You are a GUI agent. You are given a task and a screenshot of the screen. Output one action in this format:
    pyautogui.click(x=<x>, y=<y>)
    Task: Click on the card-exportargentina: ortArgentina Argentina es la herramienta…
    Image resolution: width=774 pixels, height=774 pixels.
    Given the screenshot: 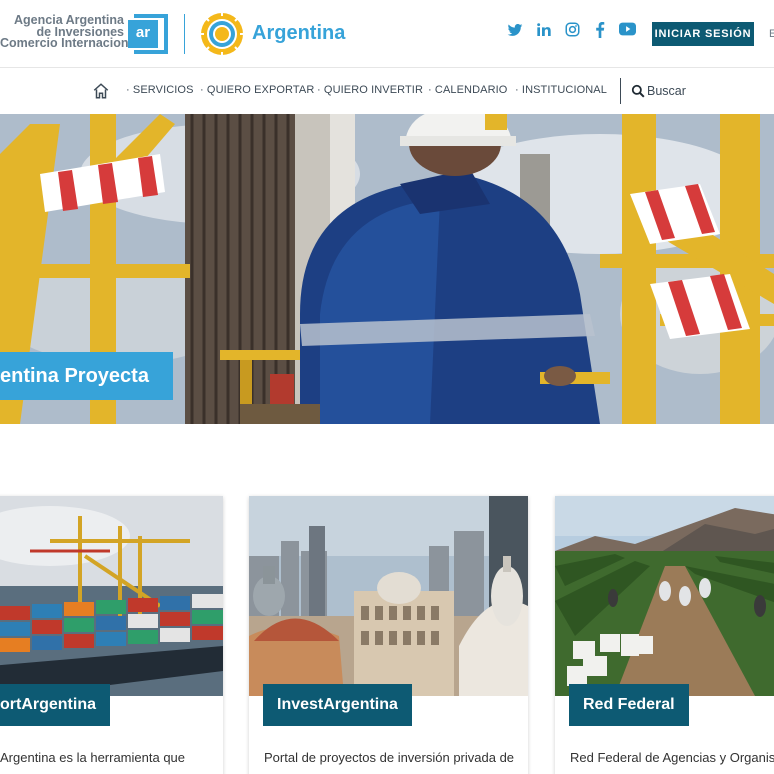 What is the action you would take?
    pyautogui.click(x=111, y=635)
    